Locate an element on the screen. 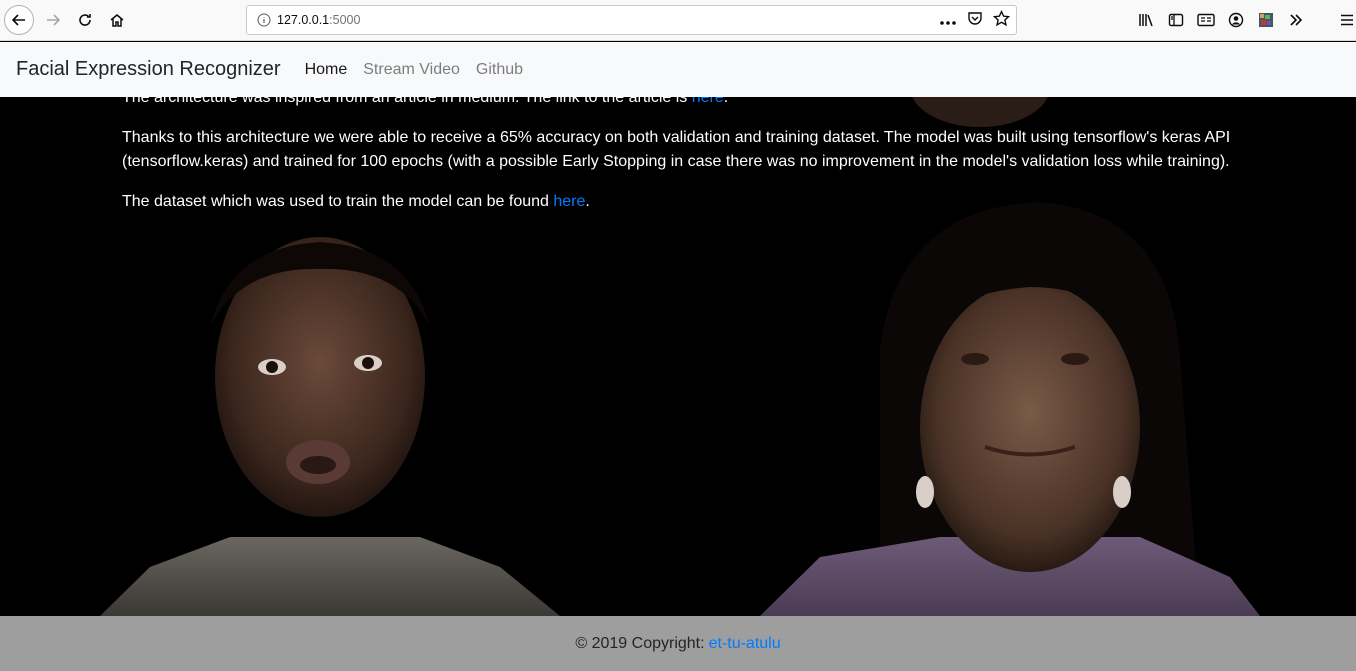 The height and width of the screenshot is (671, 1356). nav-link-github: Github is located at coordinates (499, 70).